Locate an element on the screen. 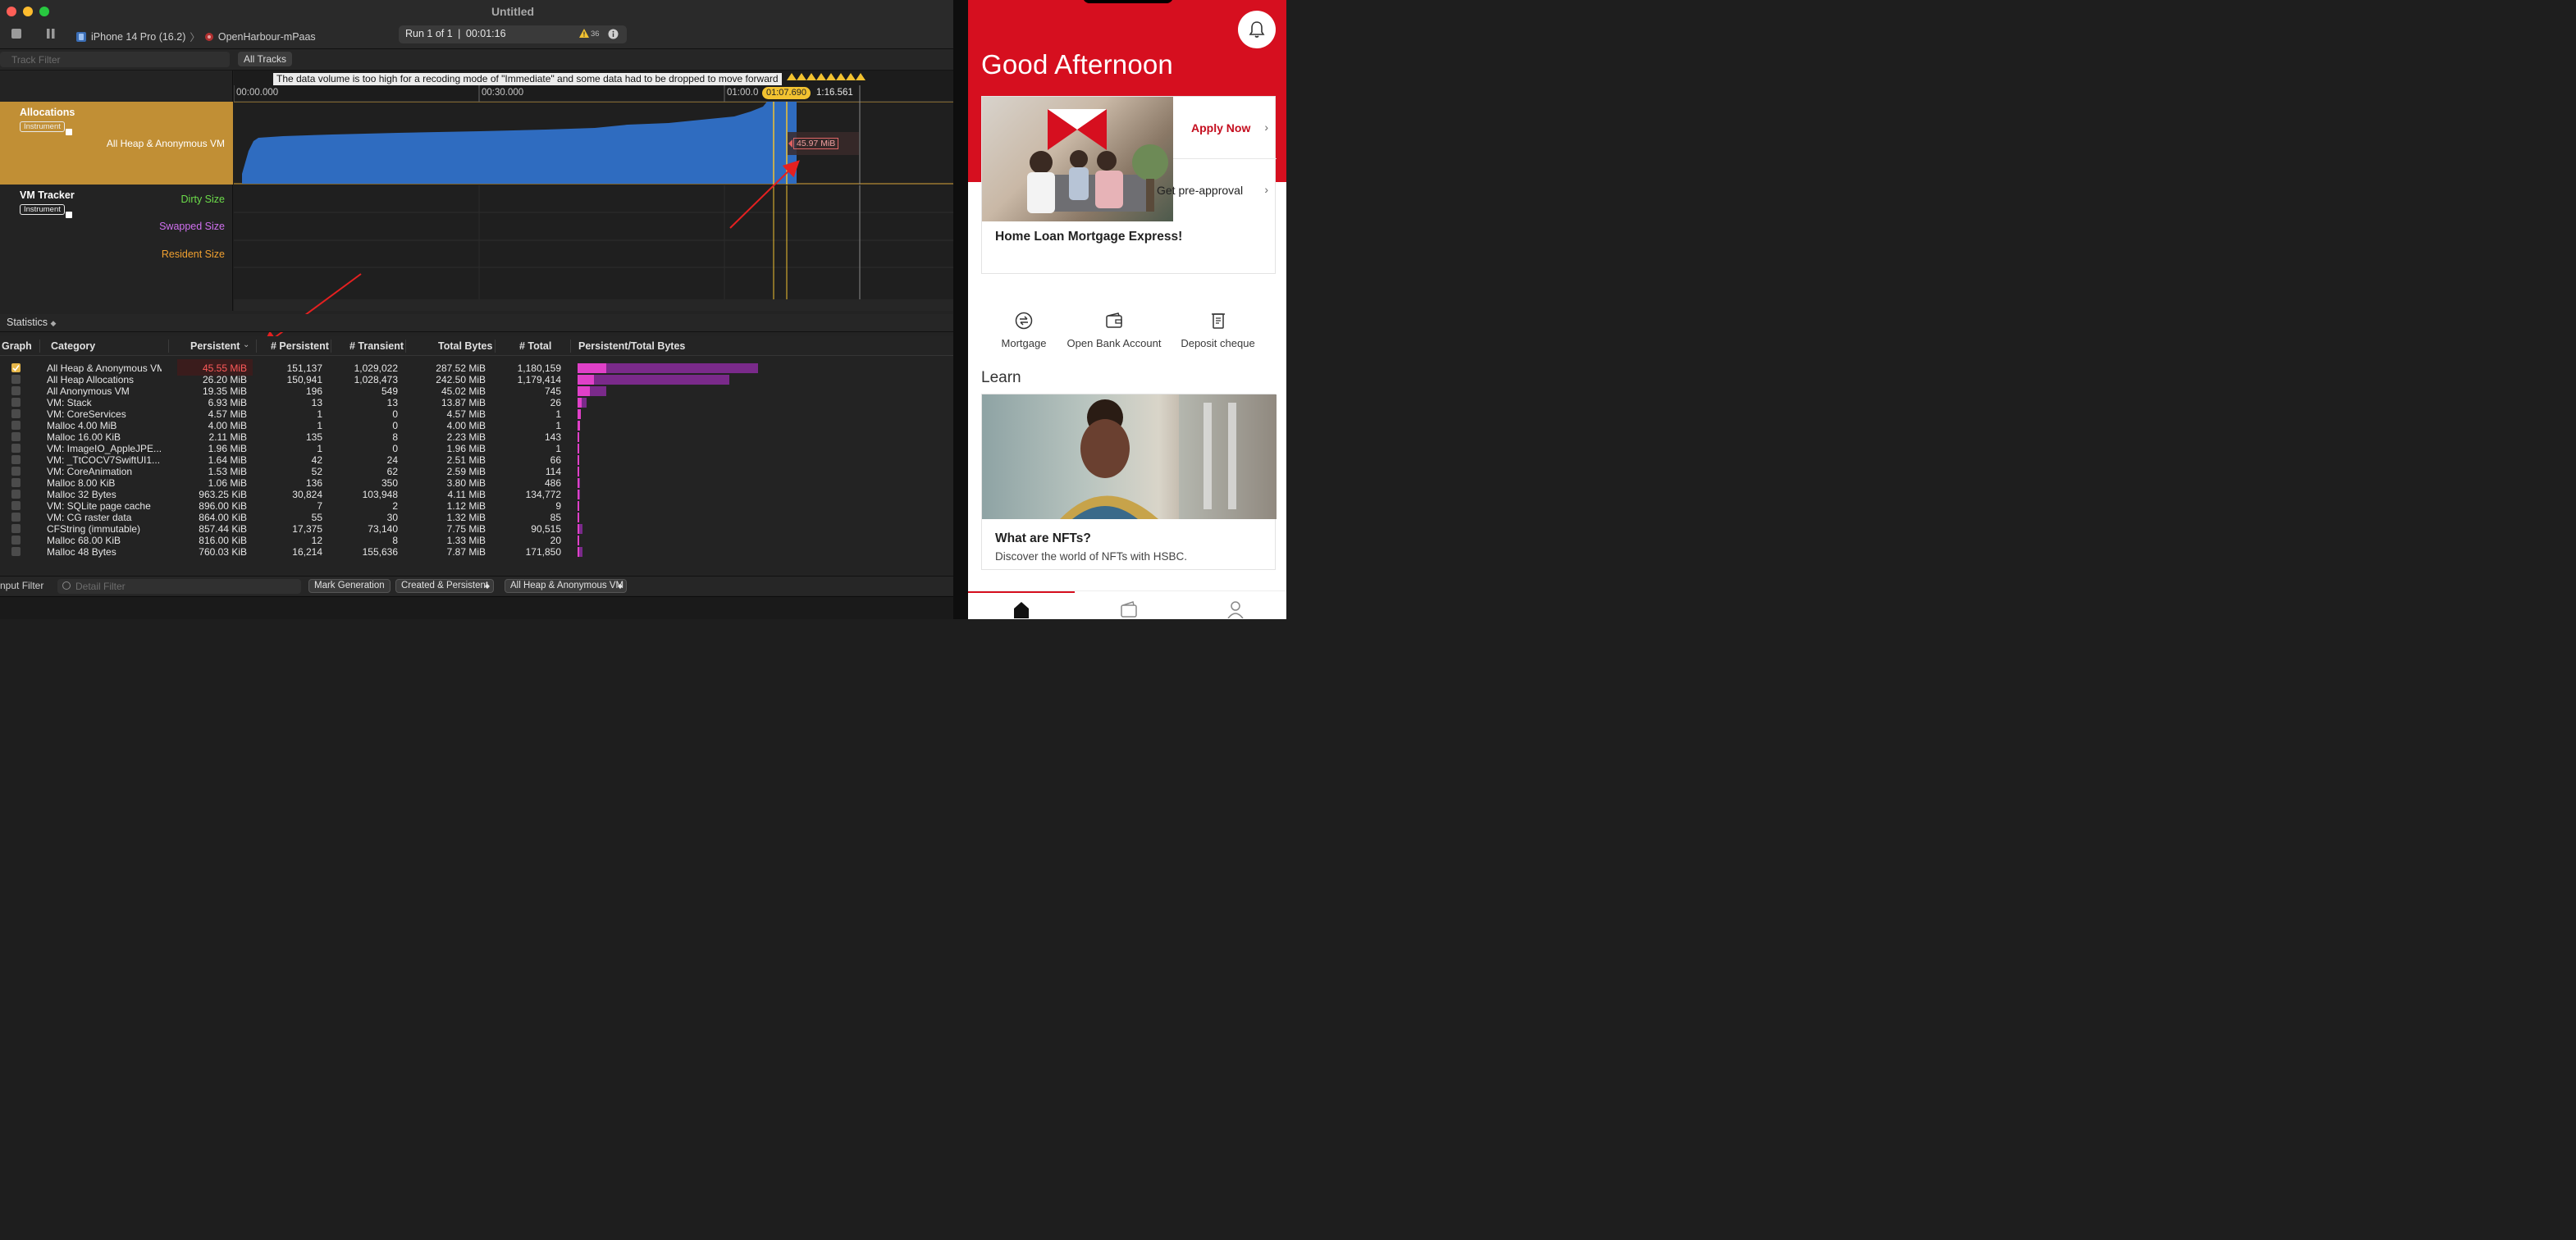 This screenshot has height=1240, width=2576. detail-filter-input: Detail Filter is located at coordinates (179, 586).